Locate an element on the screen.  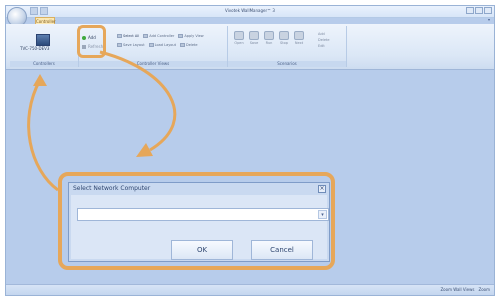
window-title: Vivotek WallManager™ 3 is located at coordinates (250, 10).